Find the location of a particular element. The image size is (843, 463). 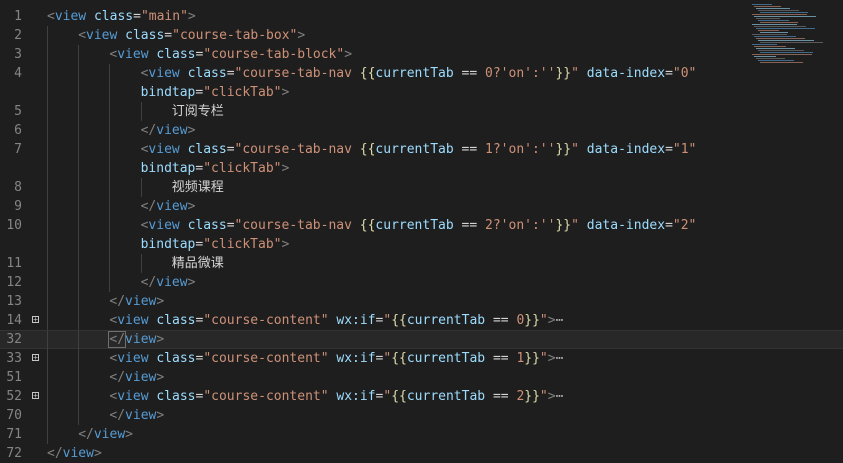

line-number: 12 is located at coordinates (14, 282).